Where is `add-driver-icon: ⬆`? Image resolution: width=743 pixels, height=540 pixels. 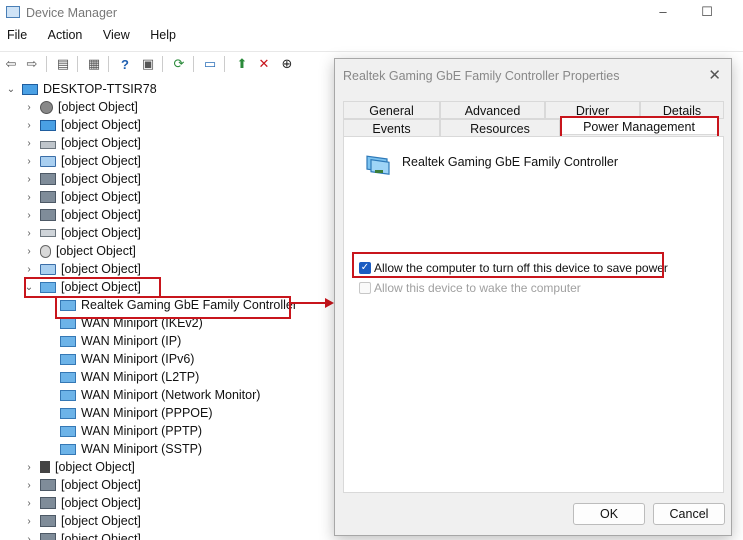 add-driver-icon: ⬆ is located at coordinates (242, 64).